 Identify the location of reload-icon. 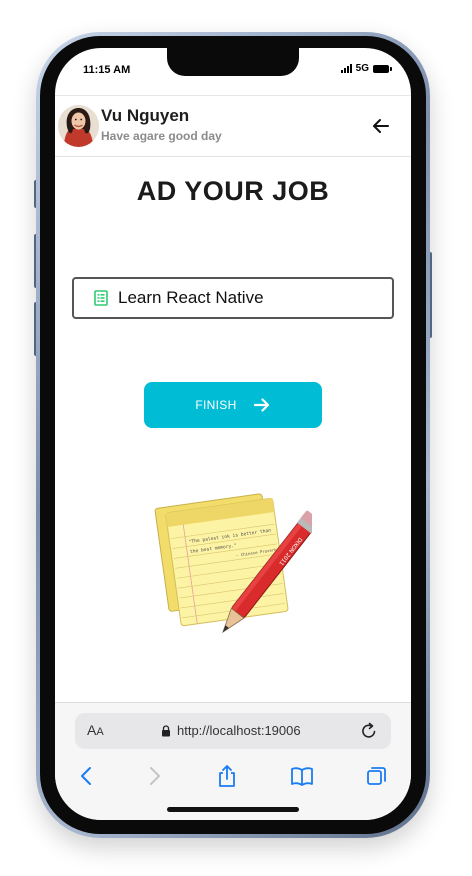
(369, 730).